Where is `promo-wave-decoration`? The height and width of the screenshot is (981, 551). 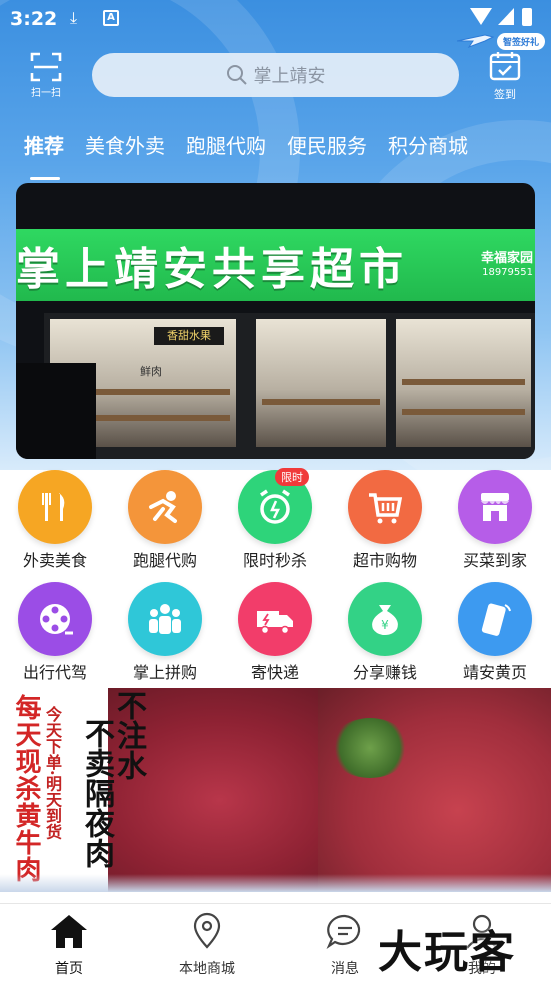
promo-wave-decoration is located at coordinates (275, 883).